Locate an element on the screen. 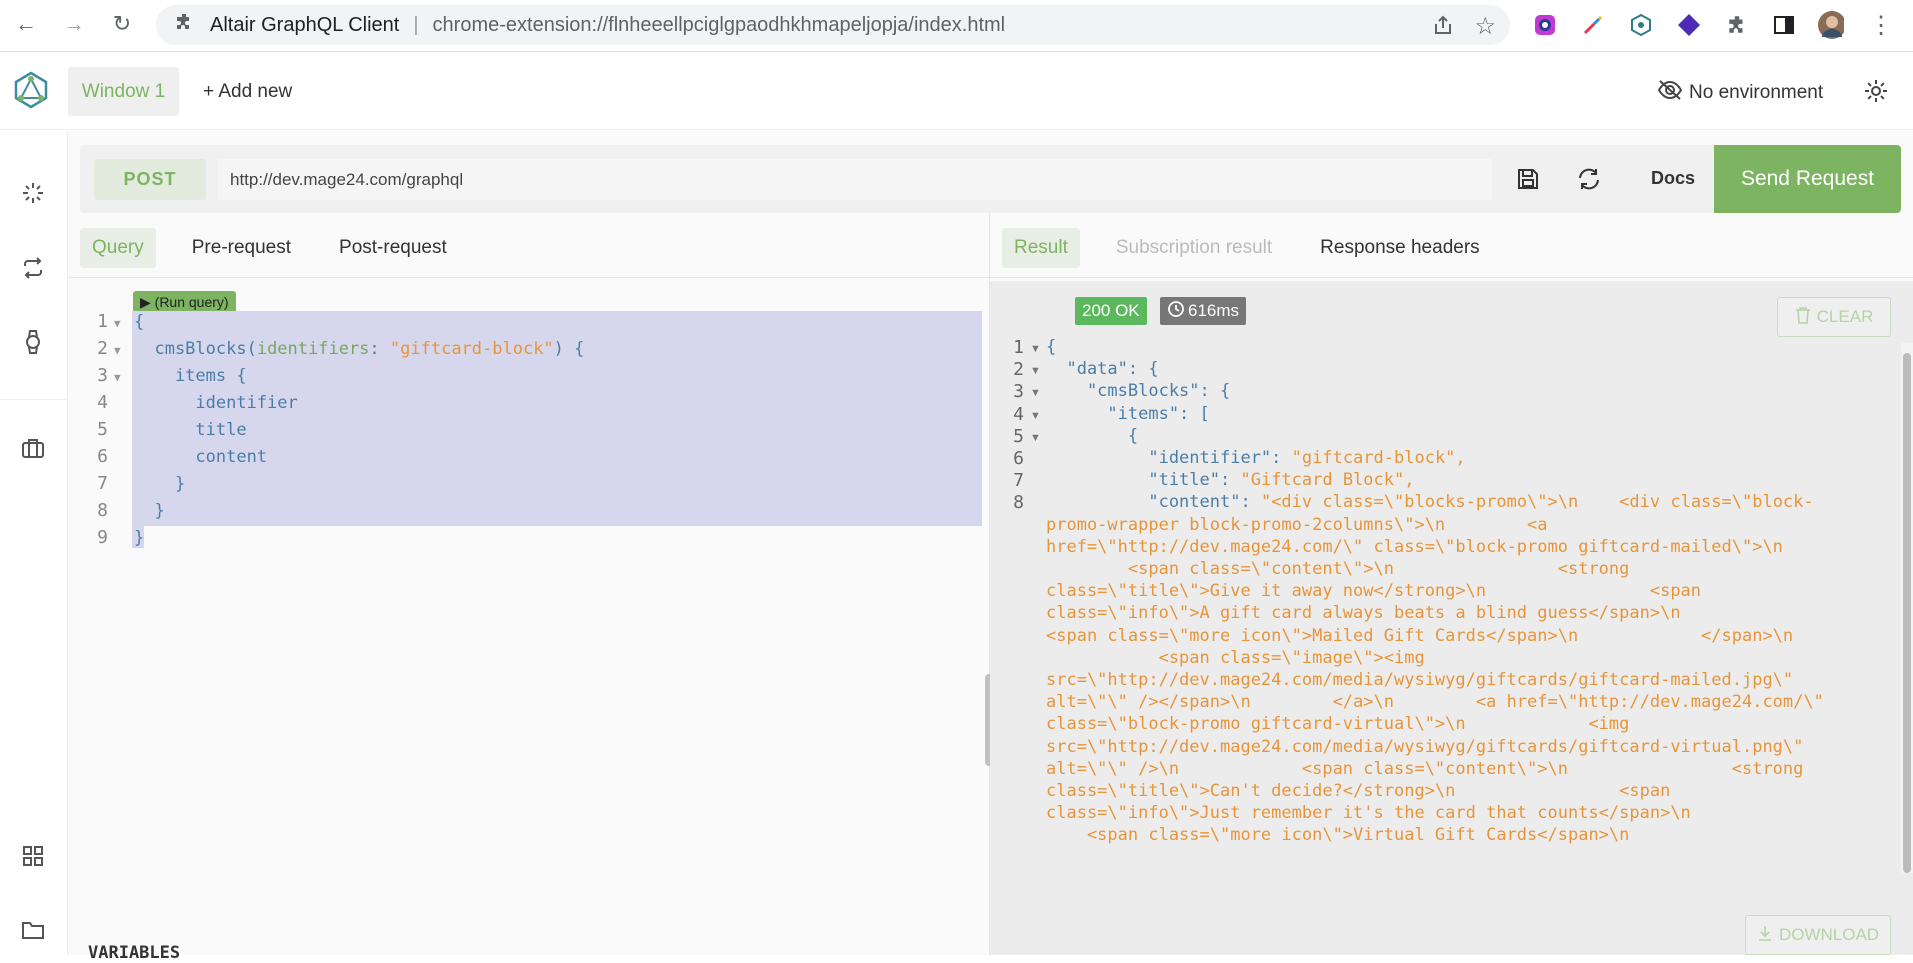 The image size is (1913, 963). profile-avatar is located at coordinates (1831, 25).